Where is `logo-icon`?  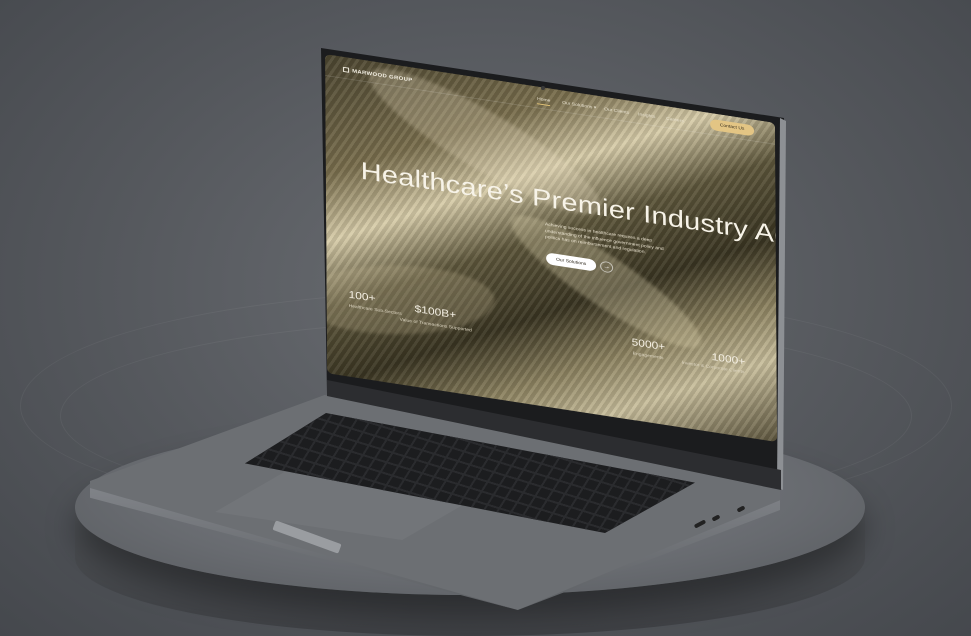 logo-icon is located at coordinates (346, 69).